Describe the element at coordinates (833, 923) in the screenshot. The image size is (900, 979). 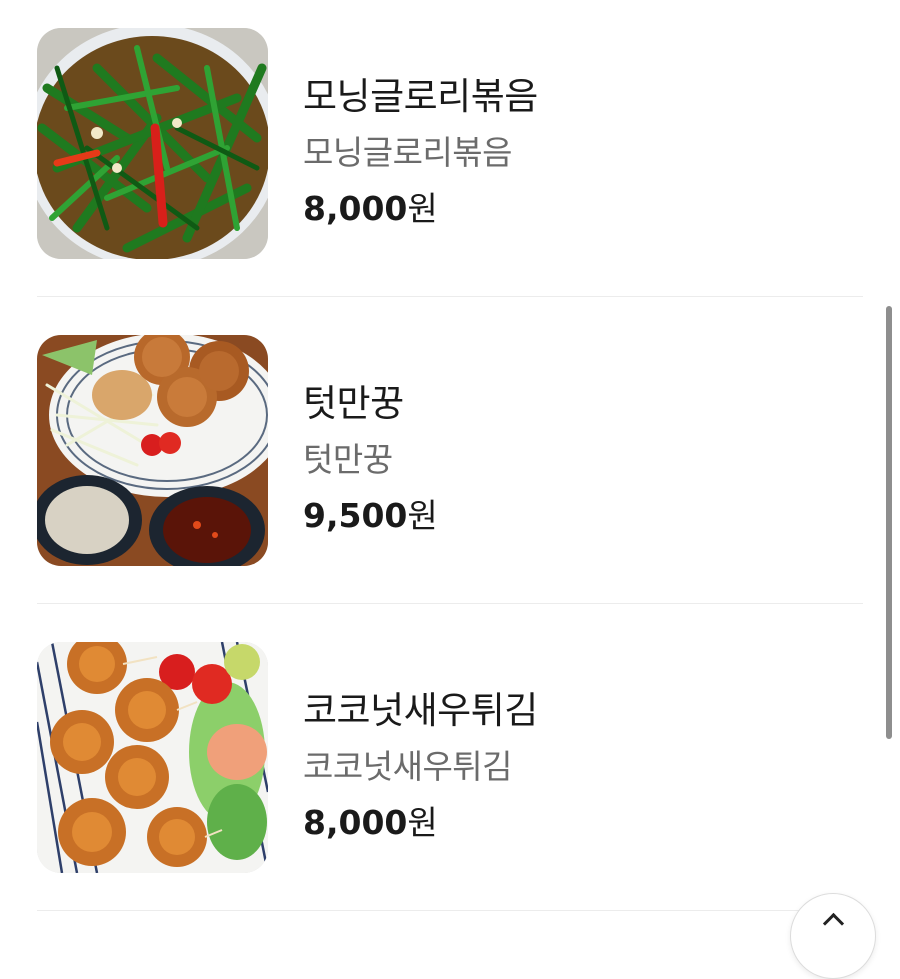
I see `chevron-up-icon` at that location.